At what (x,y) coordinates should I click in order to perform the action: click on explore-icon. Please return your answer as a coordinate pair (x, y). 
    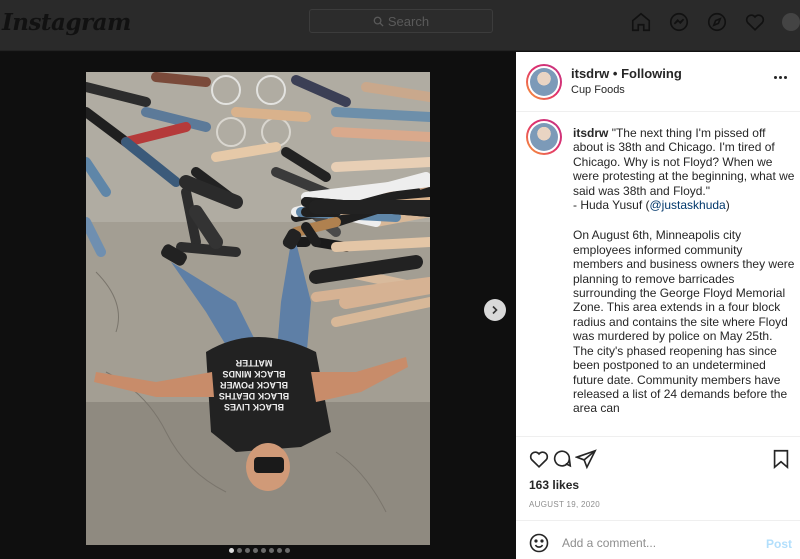
    Looking at the image, I should click on (717, 22).